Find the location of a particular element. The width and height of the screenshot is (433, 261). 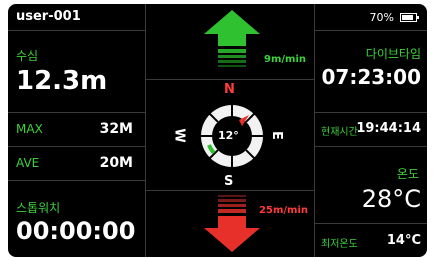

max-label: MAX is located at coordinates (29, 129).